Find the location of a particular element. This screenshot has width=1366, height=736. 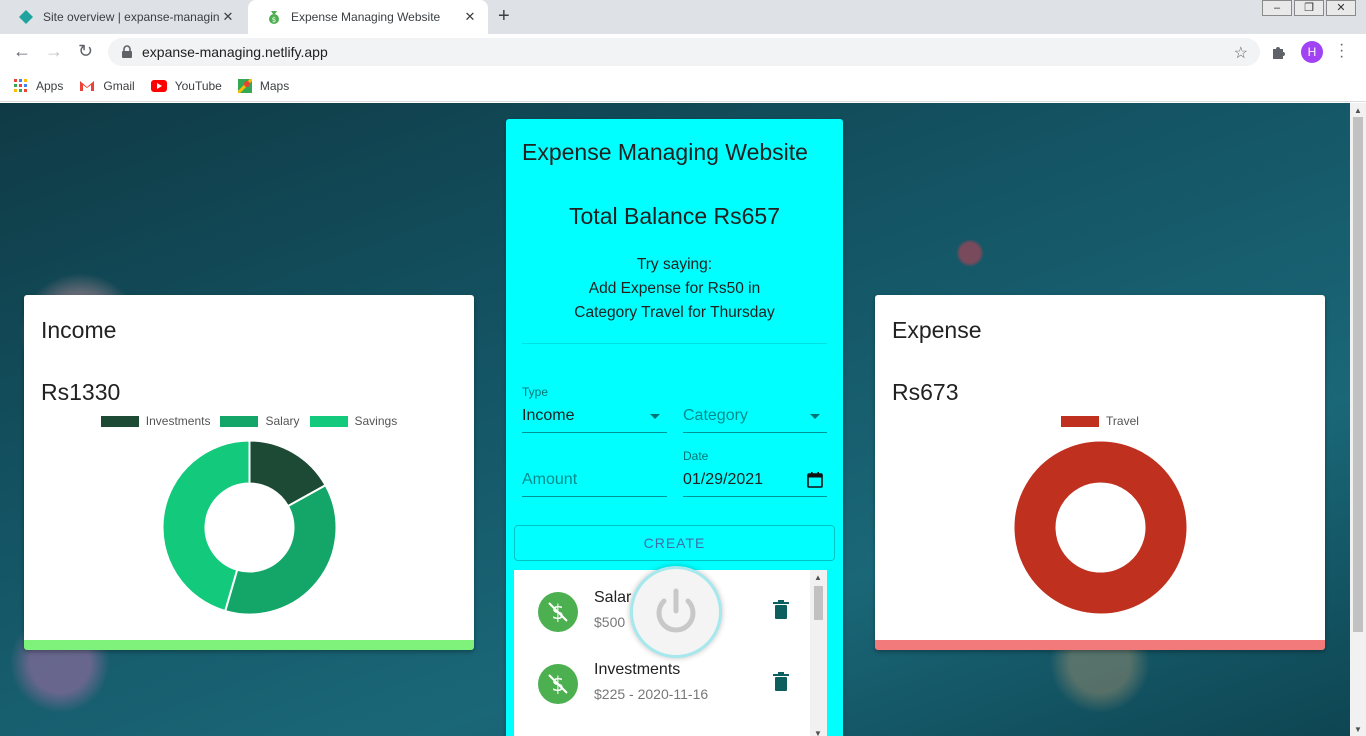

bookmark-maps: Maps is located at coordinates (263, 85).